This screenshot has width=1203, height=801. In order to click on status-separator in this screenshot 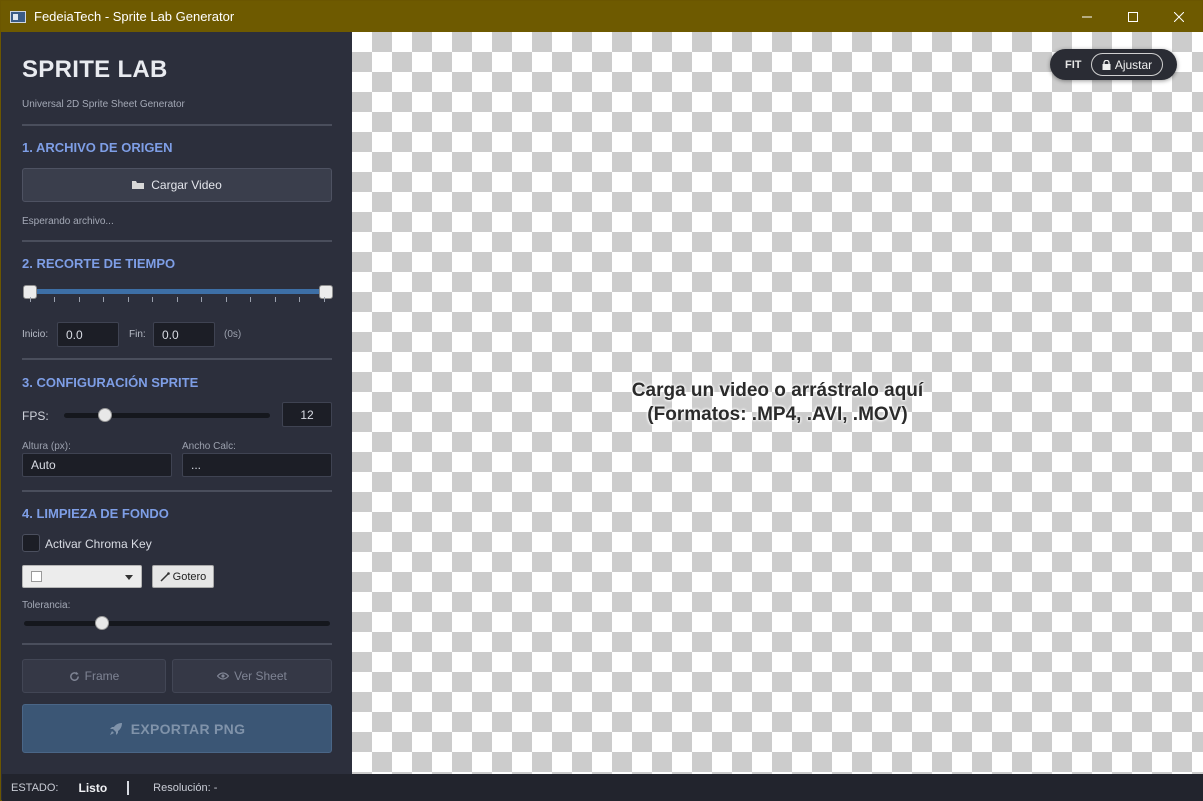, I will do `click(128, 787)`.